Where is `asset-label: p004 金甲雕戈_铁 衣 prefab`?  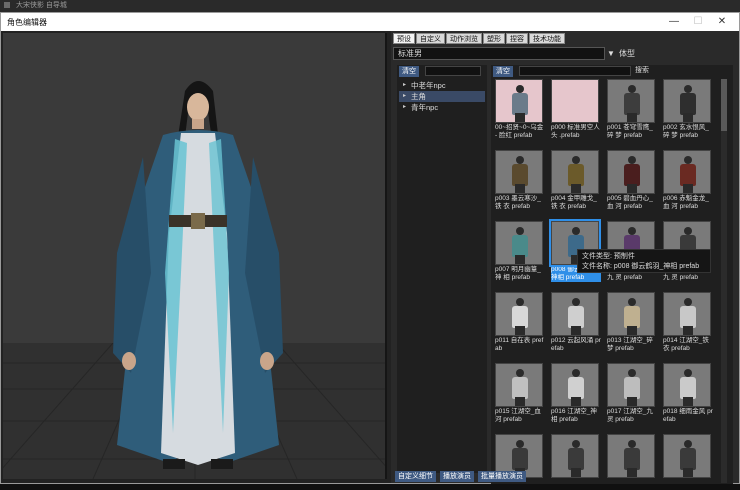 asset-label: p004 金甲雕戈_铁 衣 prefab is located at coordinates (574, 202).